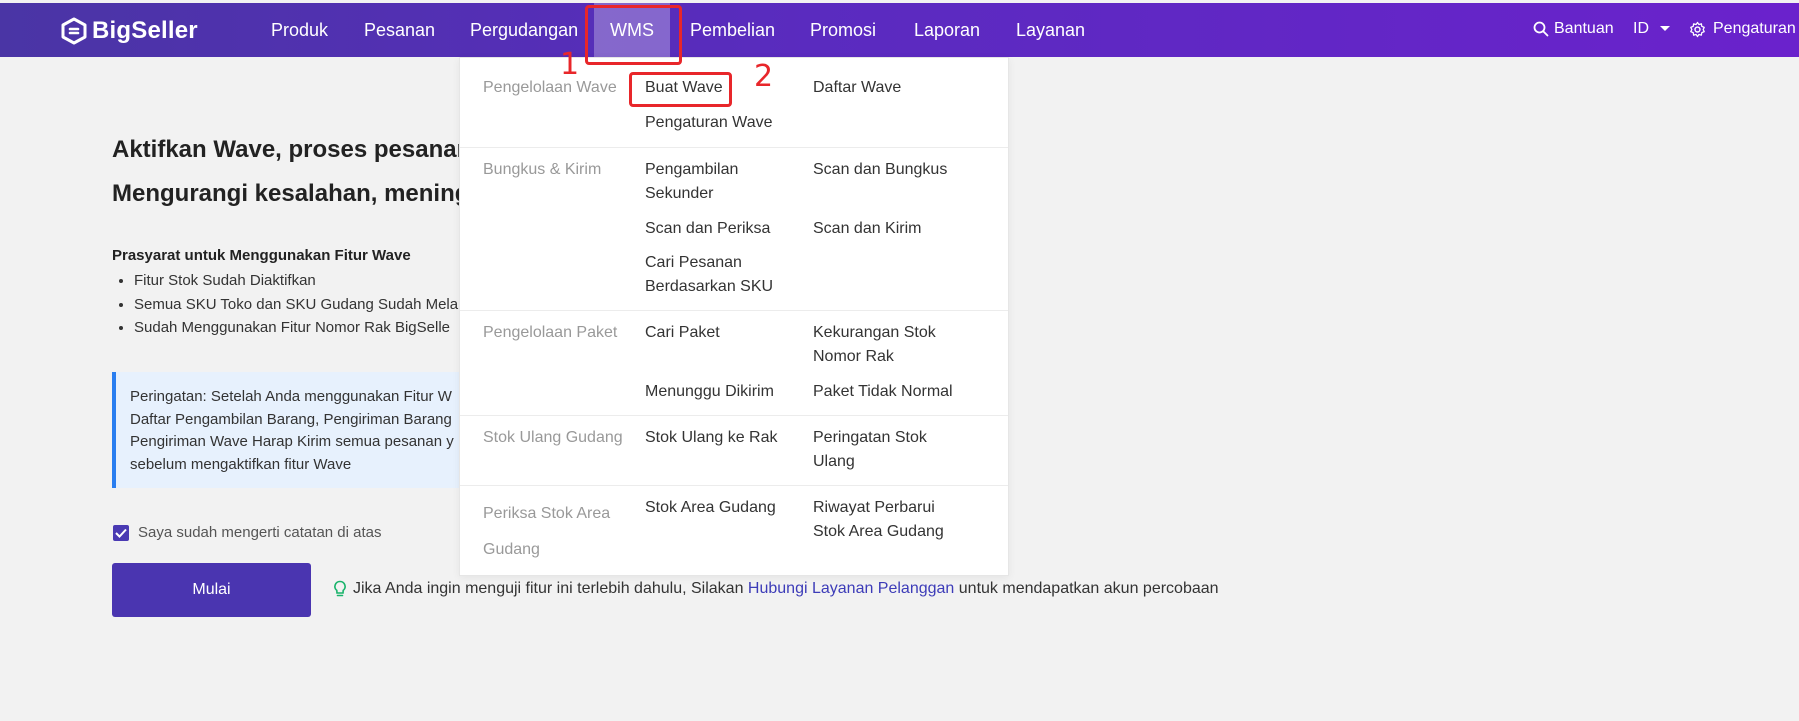  I want to click on checkmark-icon, so click(121, 533).